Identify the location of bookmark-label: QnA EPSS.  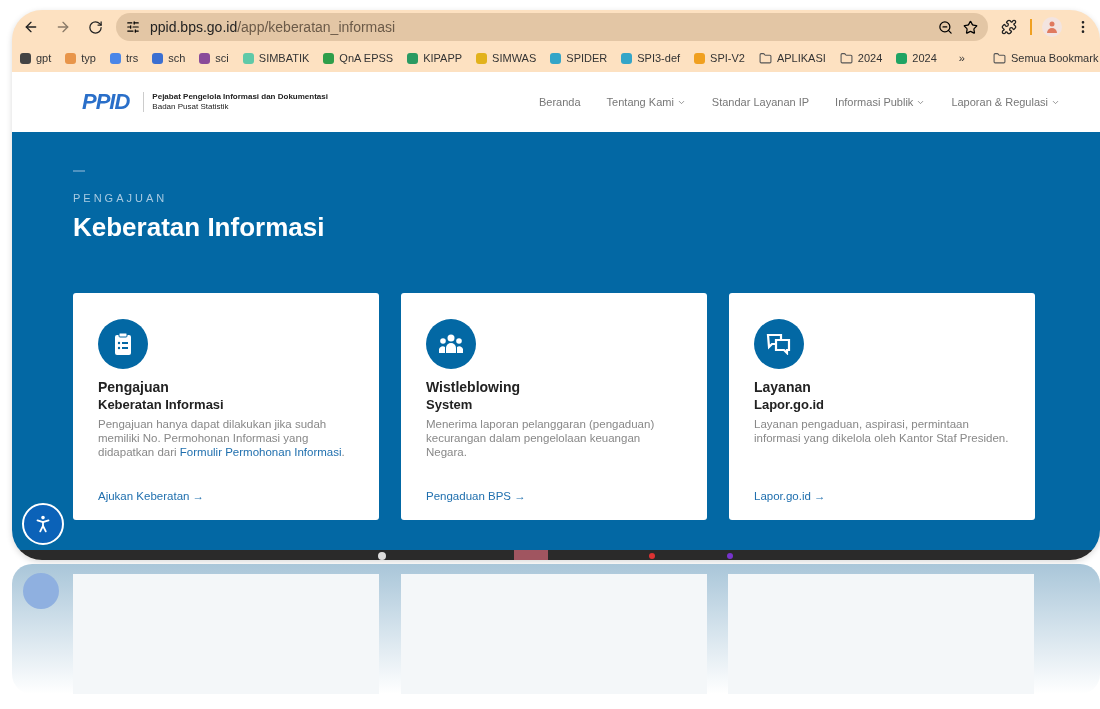
(366, 58).